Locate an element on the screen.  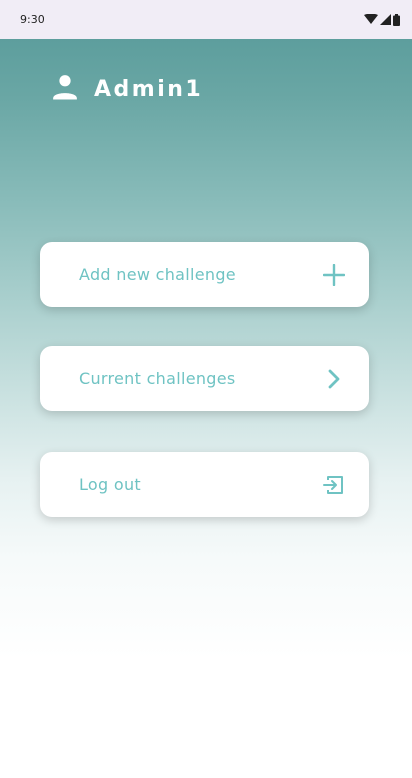
status-bar: 9:30 is located at coordinates (206, 19).